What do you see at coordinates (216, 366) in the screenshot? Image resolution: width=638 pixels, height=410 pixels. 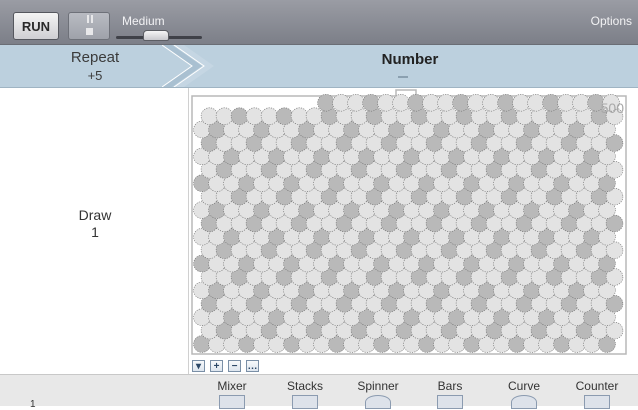 I see `add-ball-button: +` at bounding box center [216, 366].